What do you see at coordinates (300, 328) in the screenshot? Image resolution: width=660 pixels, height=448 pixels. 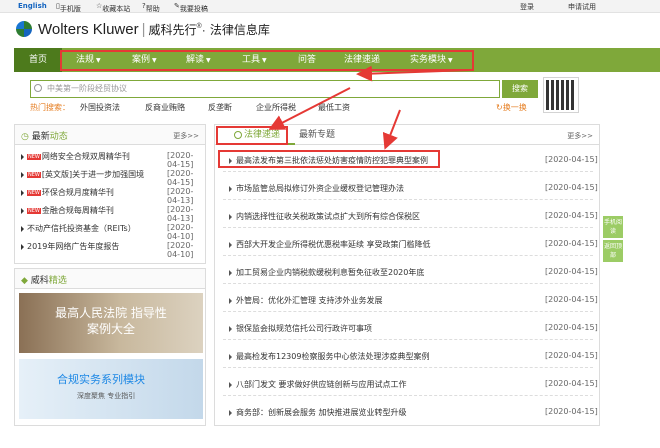 I see `list-item: 银保监会拟规范信托公司行政许可事项` at bounding box center [300, 328].